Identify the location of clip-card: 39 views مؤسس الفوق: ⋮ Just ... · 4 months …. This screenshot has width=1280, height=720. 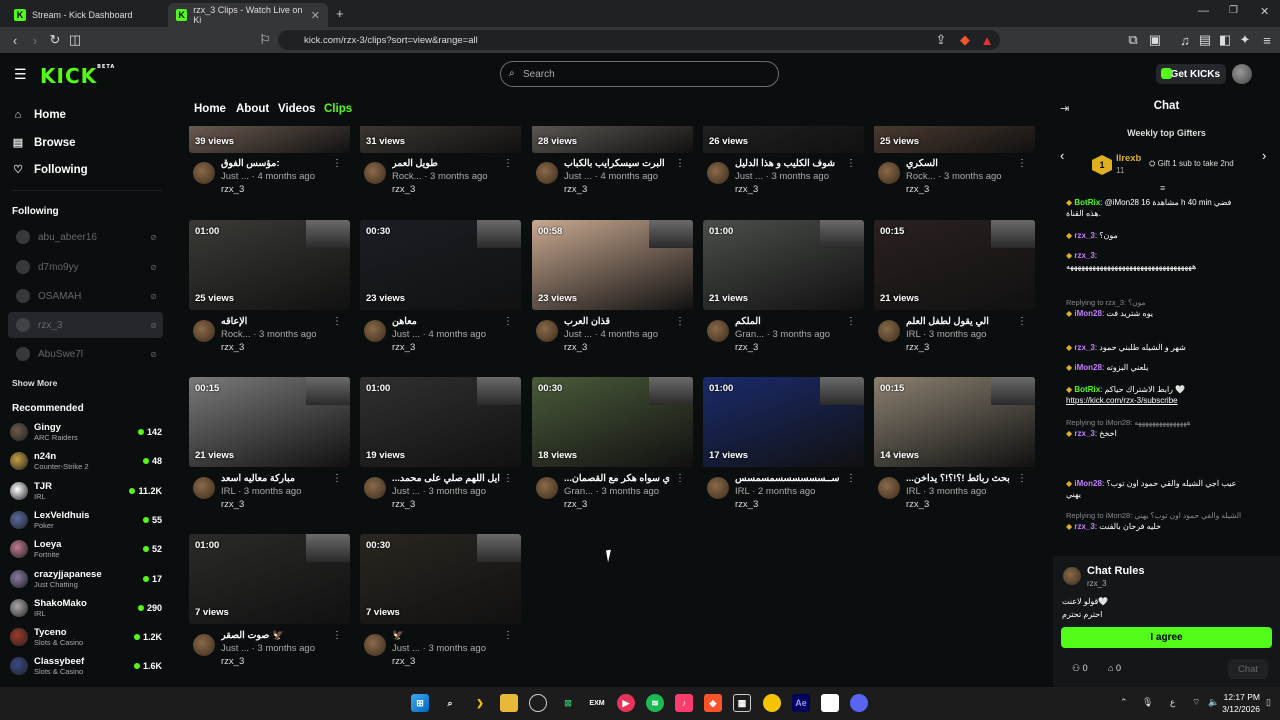
(269, 163).